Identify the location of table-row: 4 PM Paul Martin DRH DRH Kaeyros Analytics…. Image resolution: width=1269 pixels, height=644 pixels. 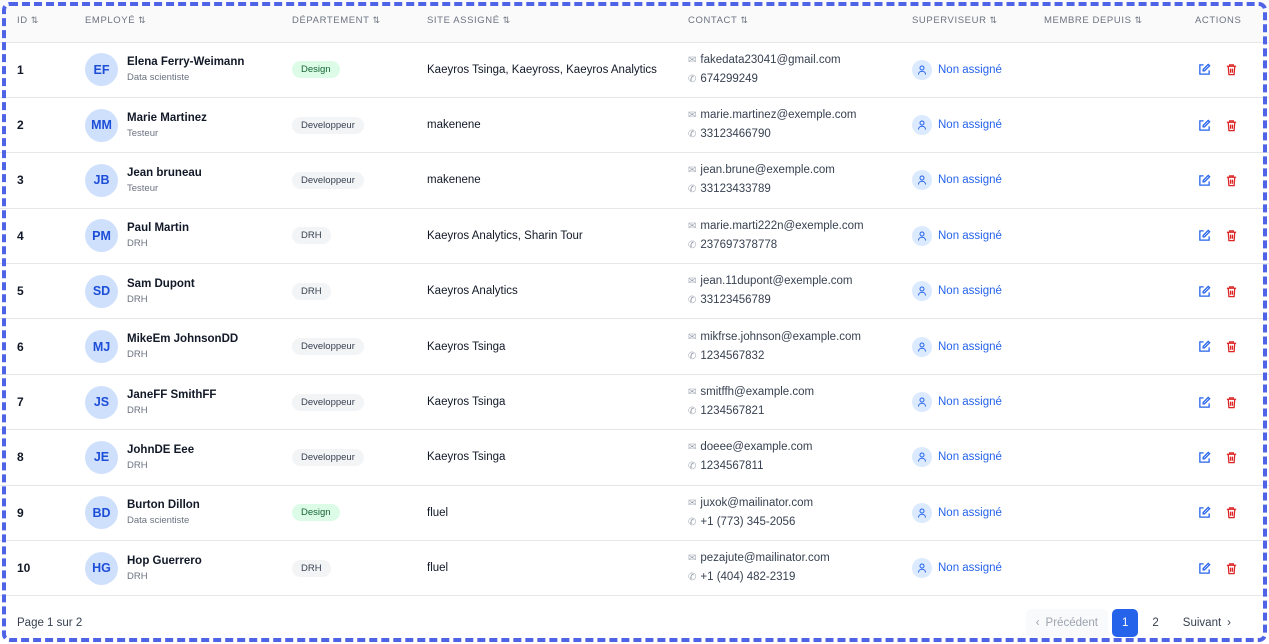
(634, 236).